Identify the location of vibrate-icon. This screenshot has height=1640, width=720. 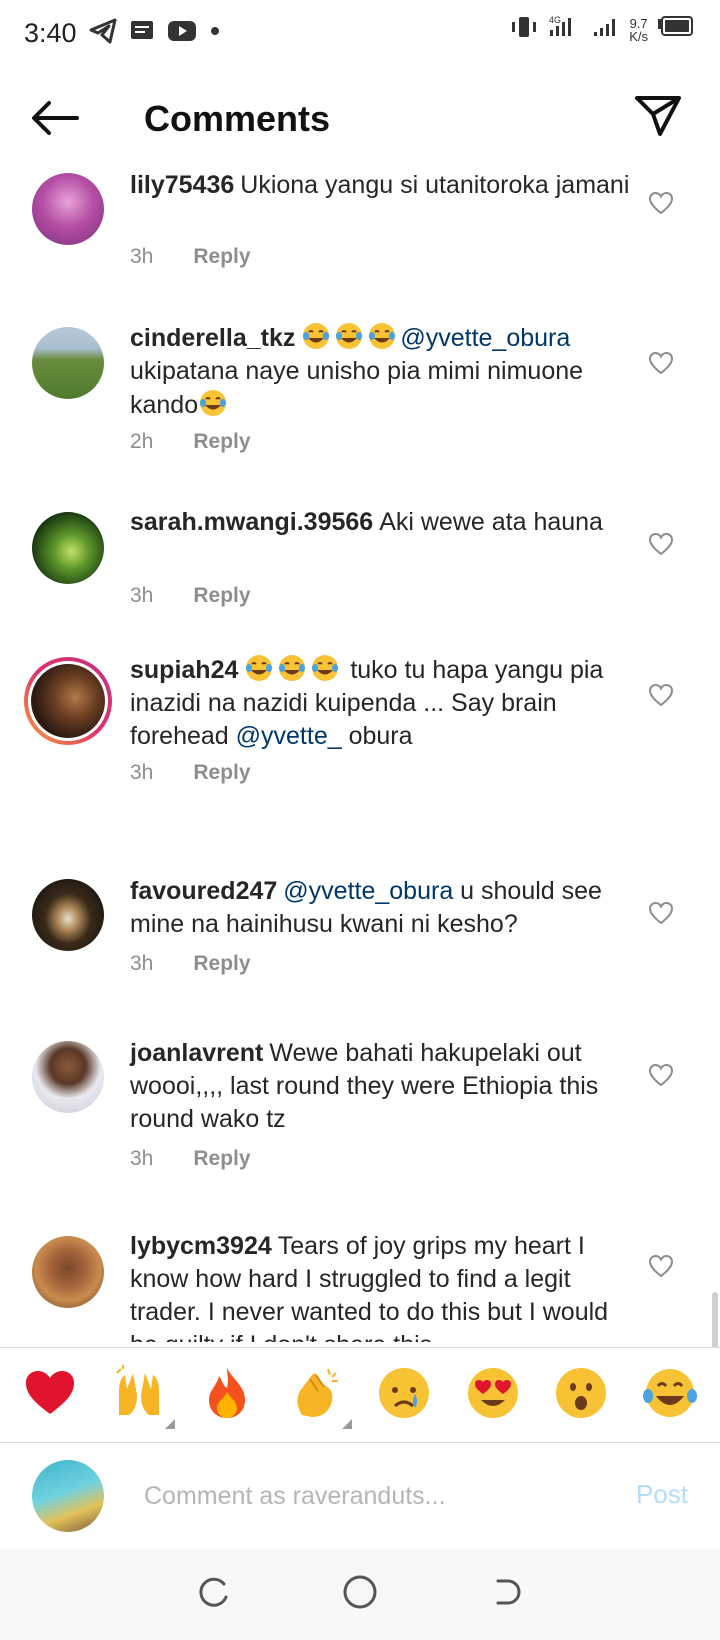
(524, 29).